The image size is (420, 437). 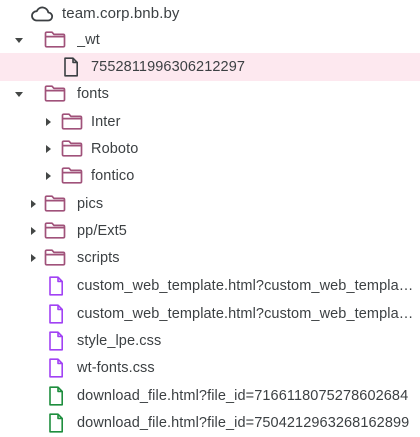 I want to click on tree-item-label: wt-fonts.css, so click(x=116, y=367).